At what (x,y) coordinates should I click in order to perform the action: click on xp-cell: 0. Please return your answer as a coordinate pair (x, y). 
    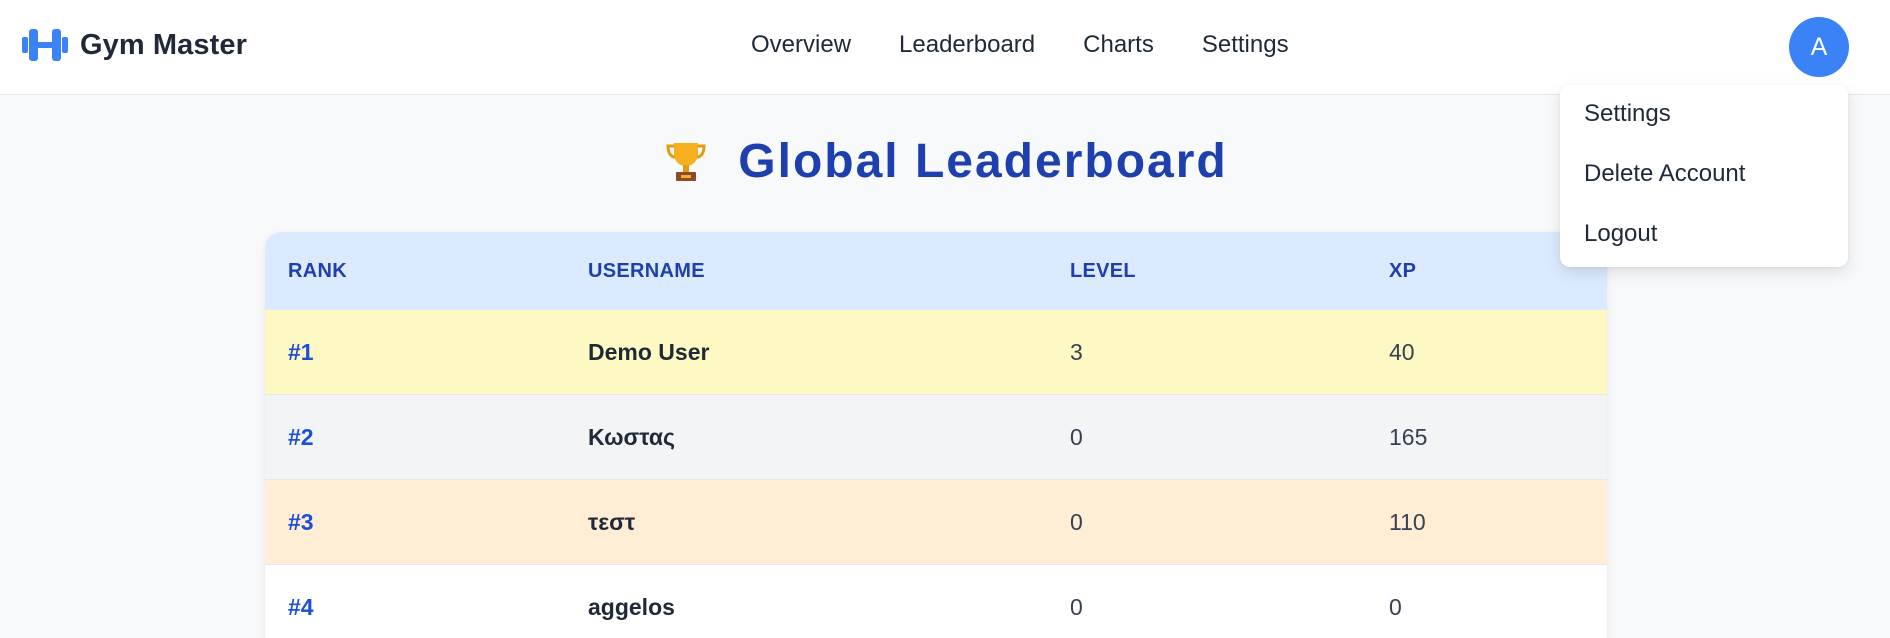
    Looking at the image, I should click on (1395, 606).